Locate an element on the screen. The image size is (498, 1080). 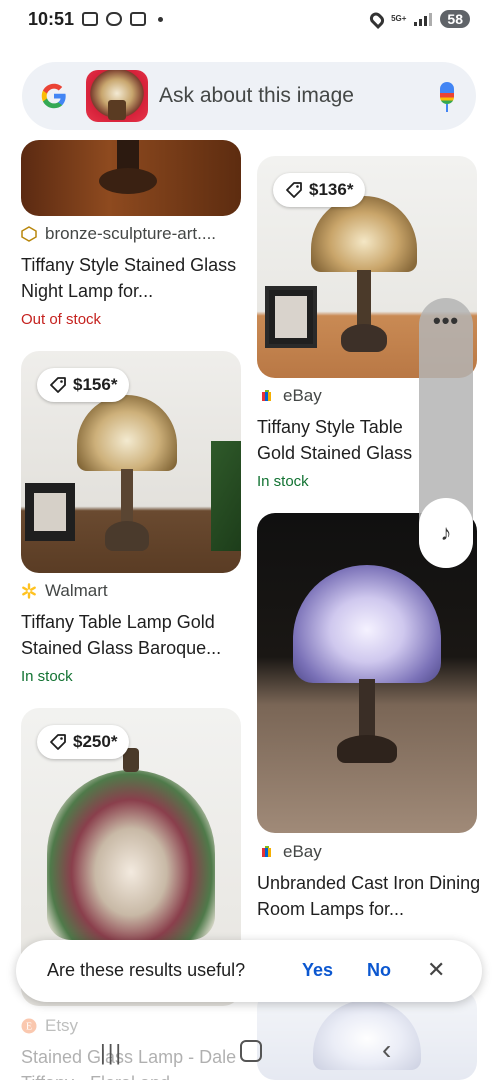
screenshot-icon is located at coordinates (90, 19).